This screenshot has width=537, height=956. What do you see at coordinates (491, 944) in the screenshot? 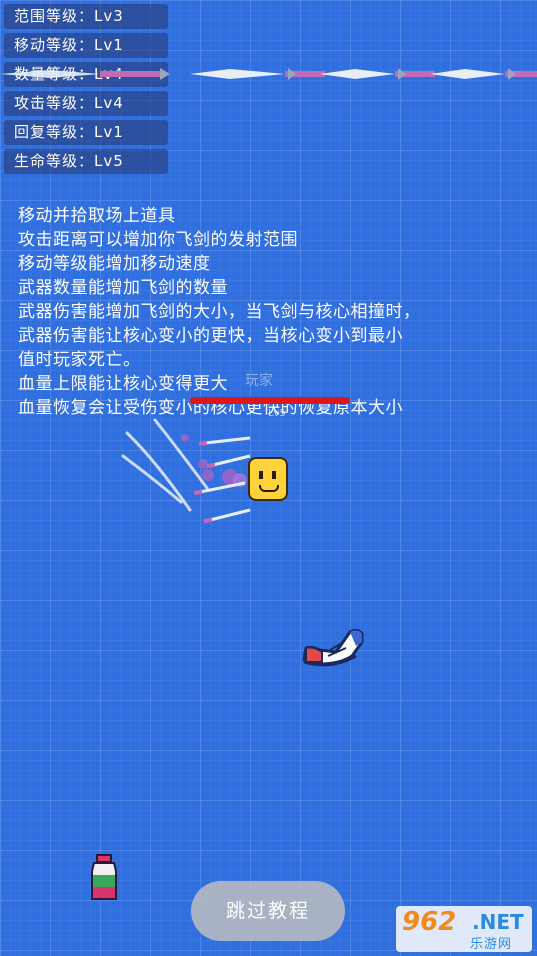
I see `watermark-site: 乐游网` at bounding box center [491, 944].